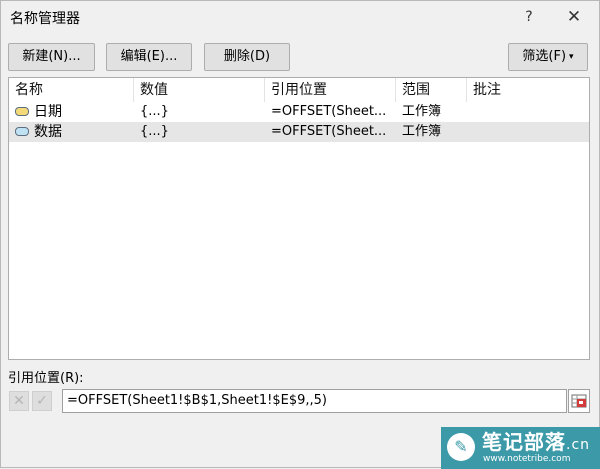 This screenshot has height=469, width=600. What do you see at coordinates (300, 18) in the screenshot?
I see `title-bar: 名称管理器 ? ✕` at bounding box center [300, 18].